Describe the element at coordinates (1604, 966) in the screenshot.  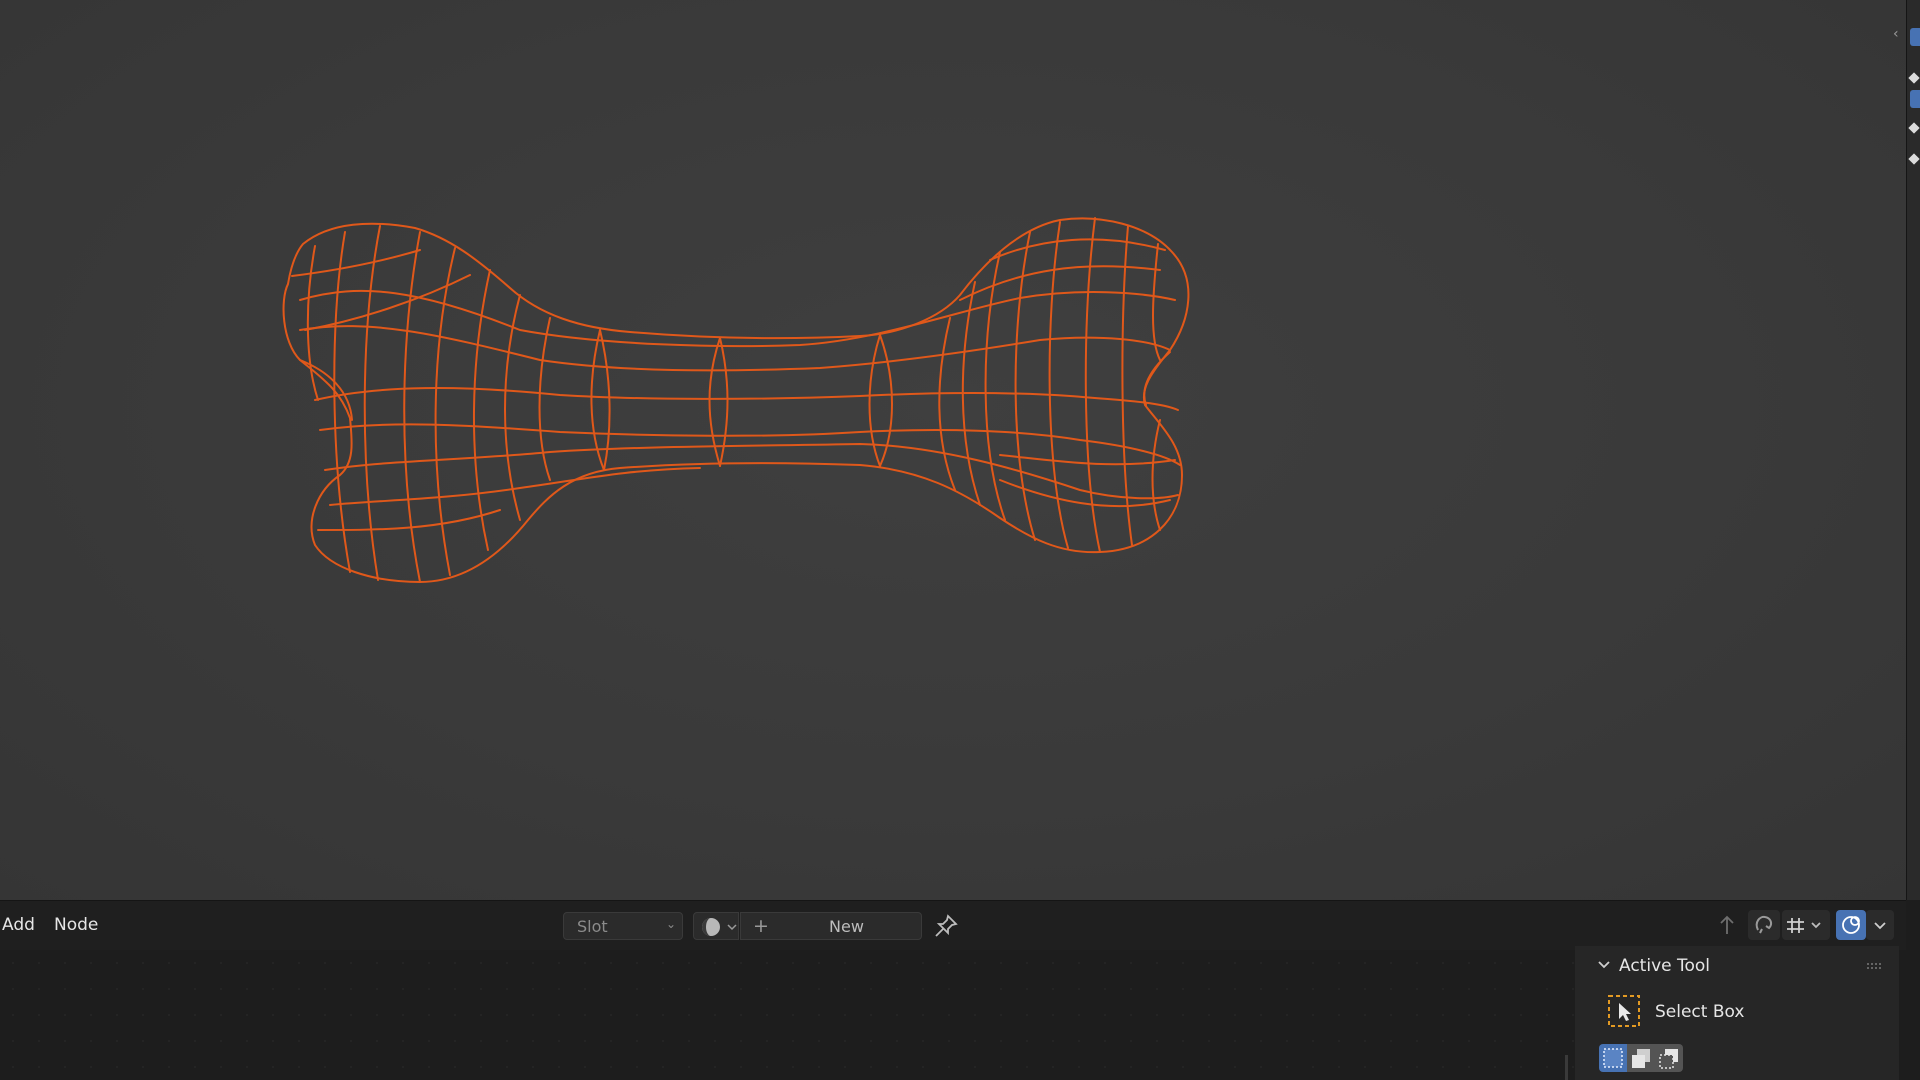
I see `chevron-down-icon` at that location.